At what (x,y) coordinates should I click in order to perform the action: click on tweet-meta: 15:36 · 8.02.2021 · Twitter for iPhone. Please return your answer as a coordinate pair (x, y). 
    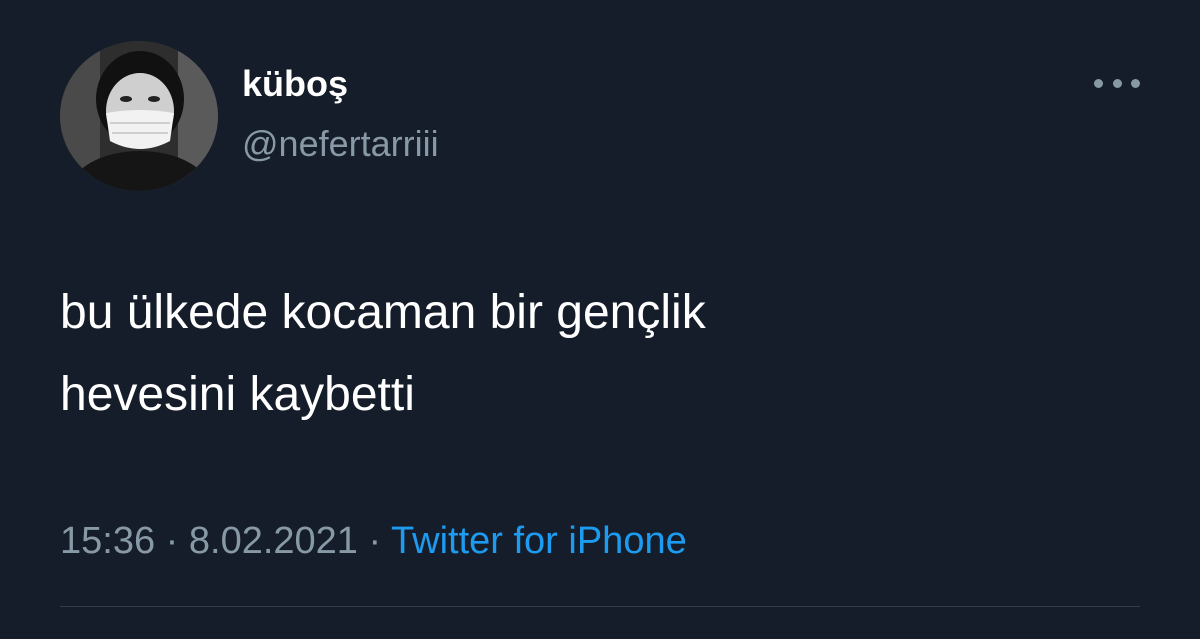
    Looking at the image, I should click on (373, 541).